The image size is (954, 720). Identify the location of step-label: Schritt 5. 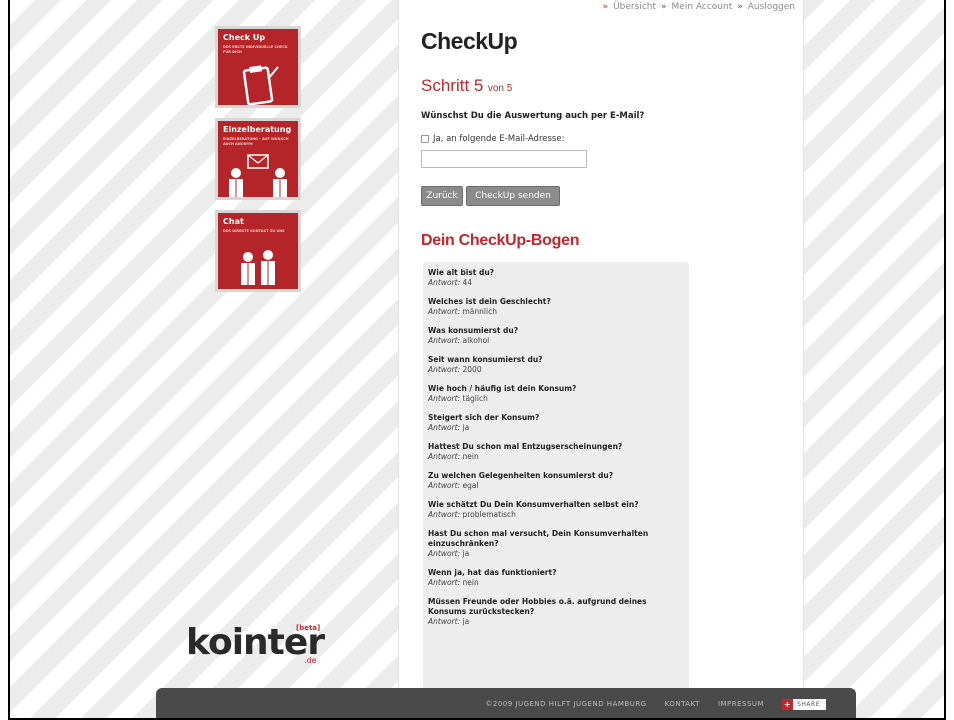
(452, 85).